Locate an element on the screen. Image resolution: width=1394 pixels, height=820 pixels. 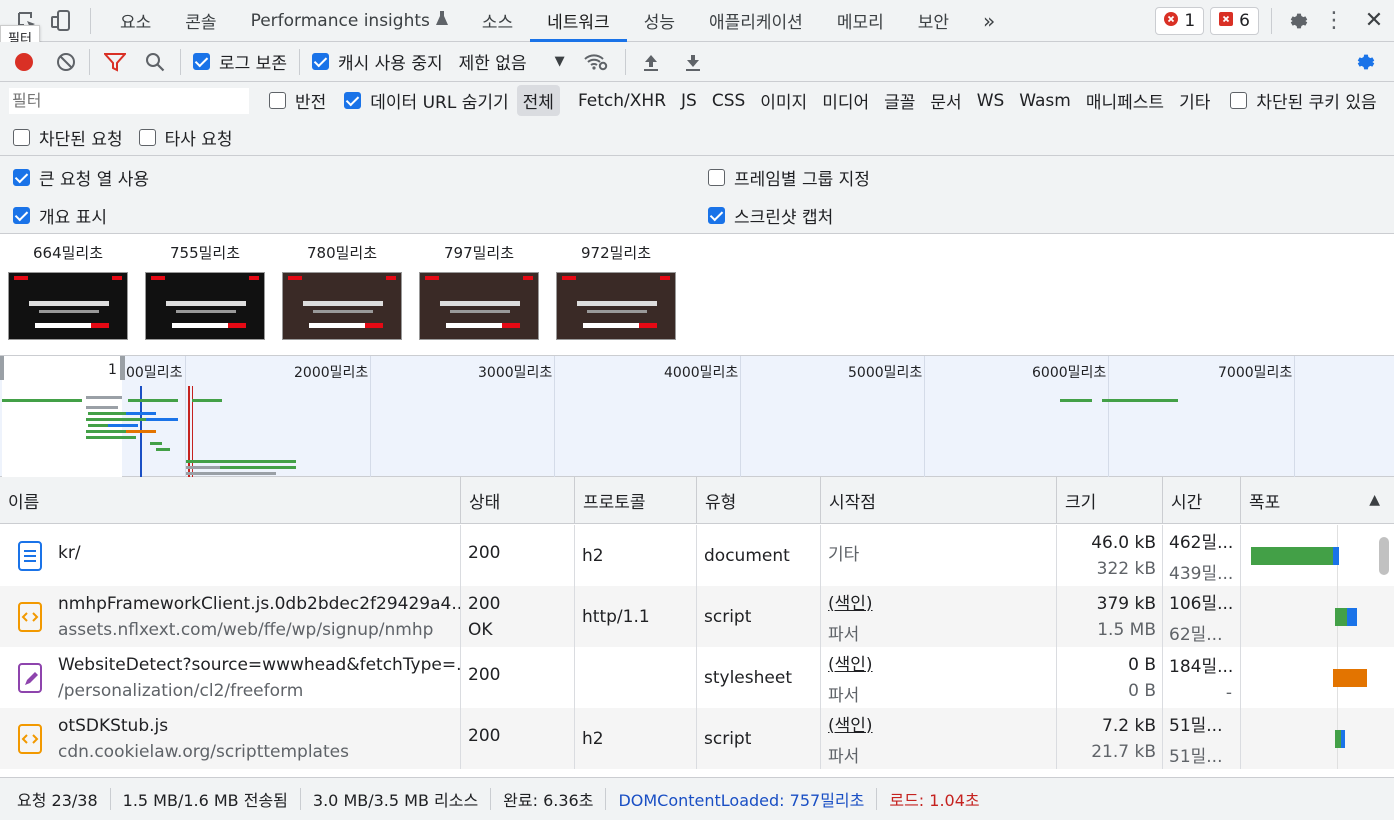
big-request-rows-checkbox is located at coordinates (21, 177).